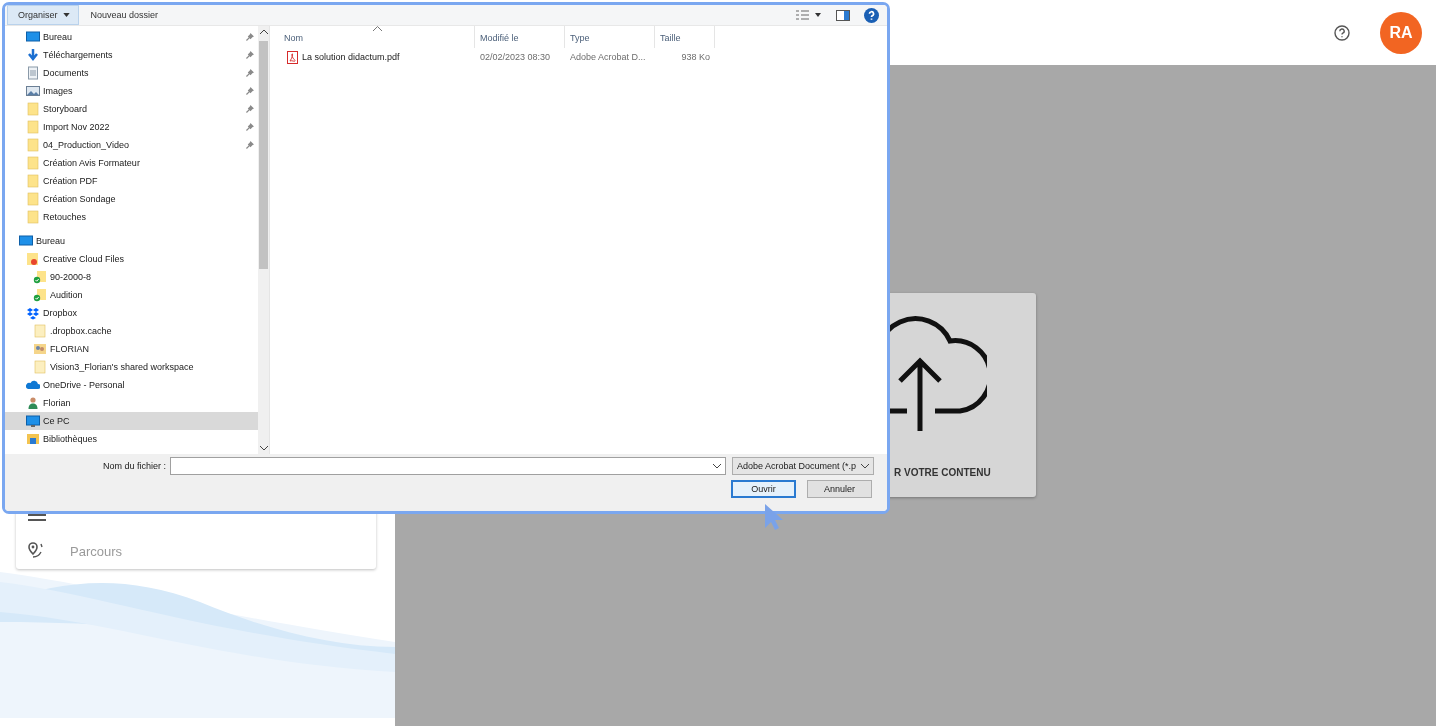  Describe the element at coordinates (809, 15) in the screenshot. I see `view-options-icon` at that location.